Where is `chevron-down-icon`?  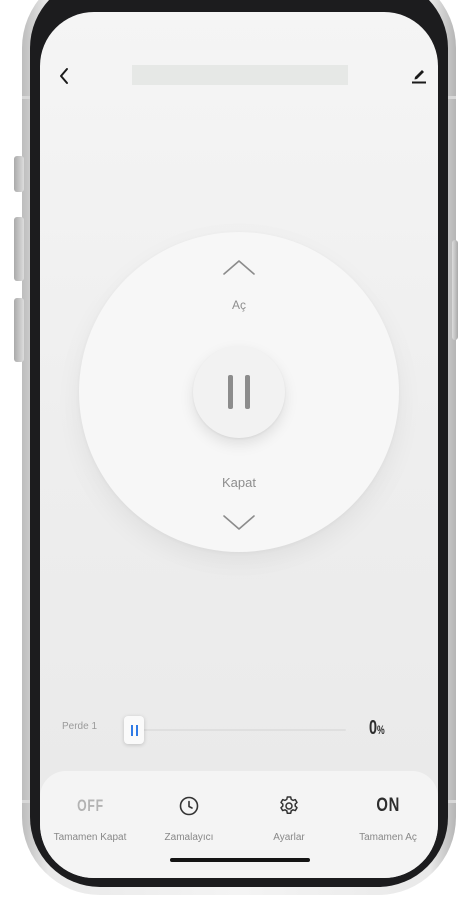
chevron-down-icon is located at coordinates (239, 522).